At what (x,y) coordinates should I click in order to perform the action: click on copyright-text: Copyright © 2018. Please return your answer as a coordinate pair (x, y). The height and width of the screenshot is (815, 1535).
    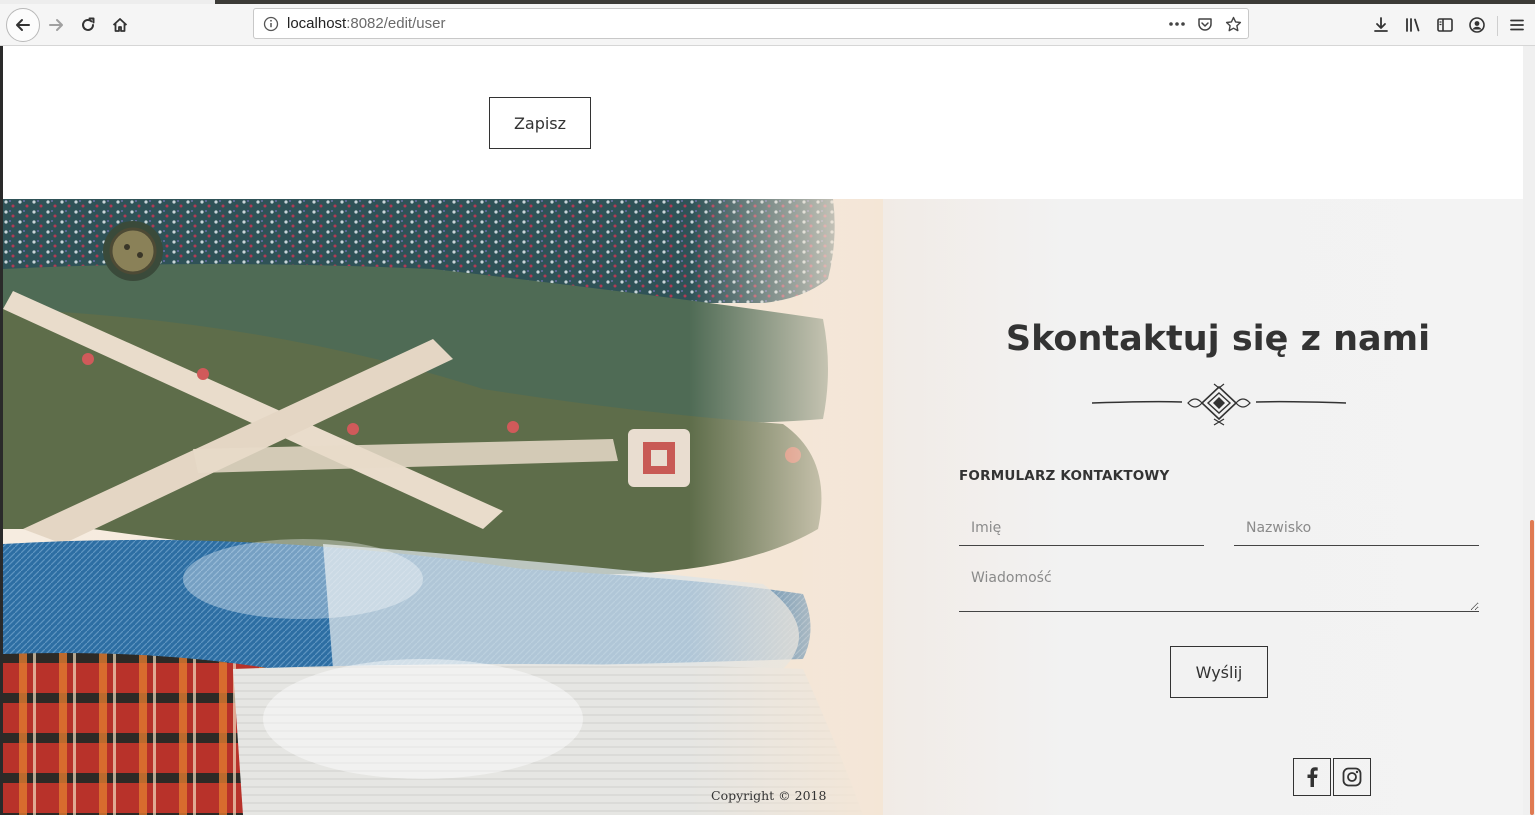
    Looking at the image, I should click on (769, 795).